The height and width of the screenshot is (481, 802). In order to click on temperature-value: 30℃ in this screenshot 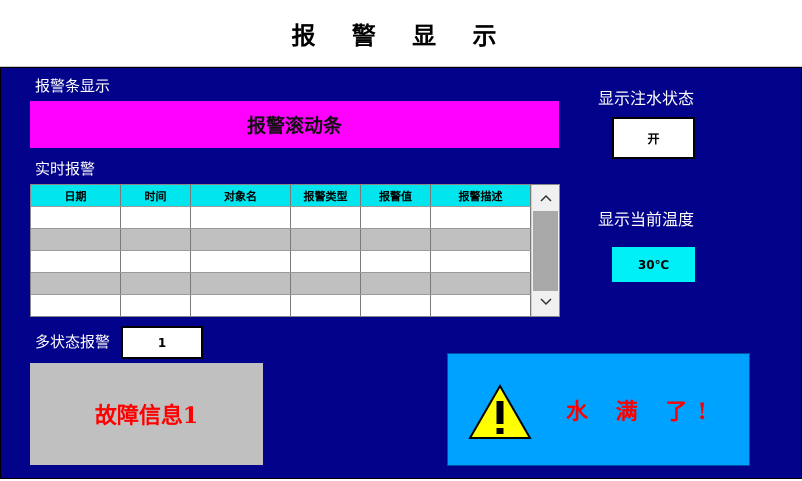, I will do `click(653, 264)`.